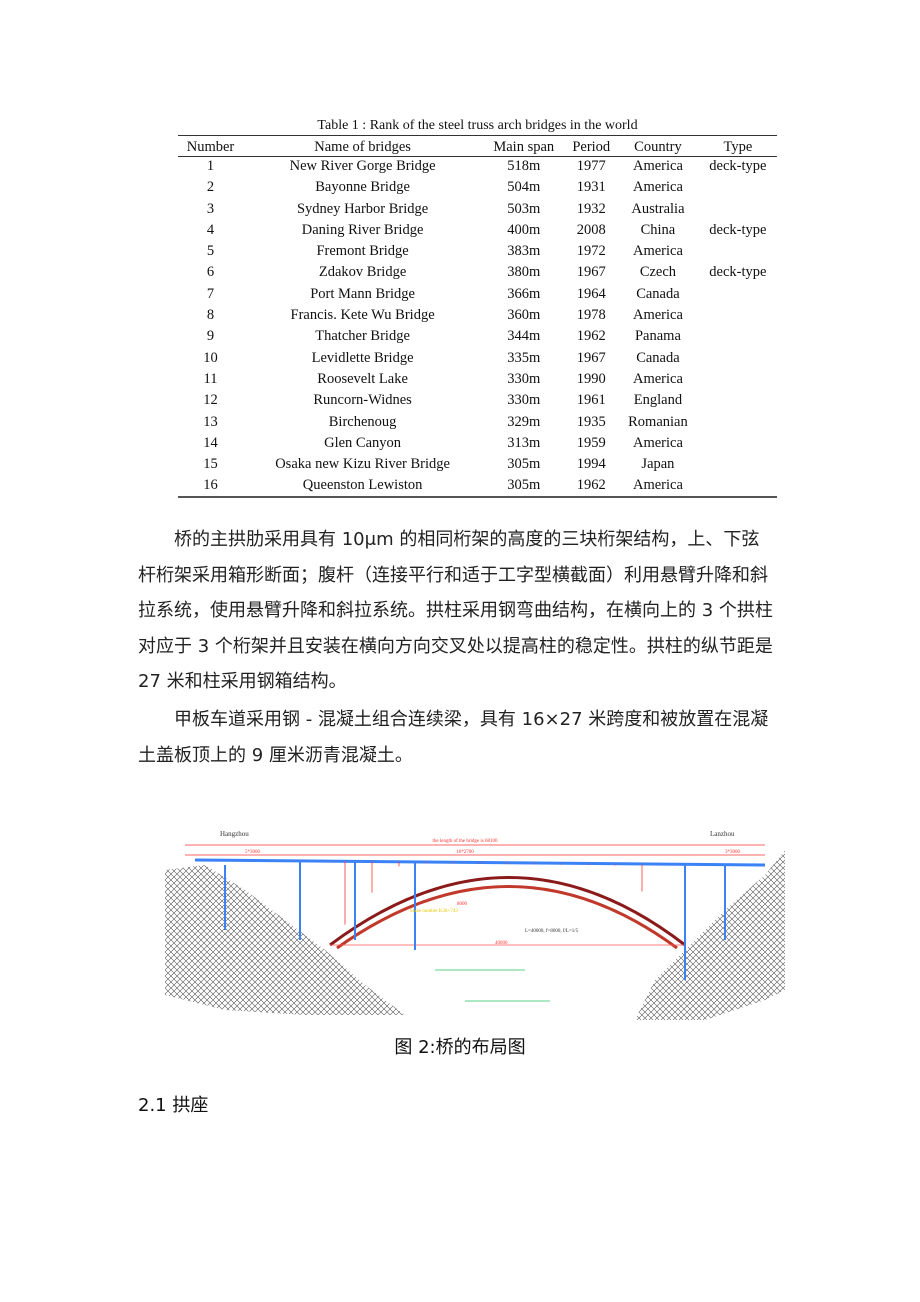 This screenshot has height=1302, width=920. Describe the element at coordinates (210, 146) in the screenshot. I see `column-header: Number` at that location.